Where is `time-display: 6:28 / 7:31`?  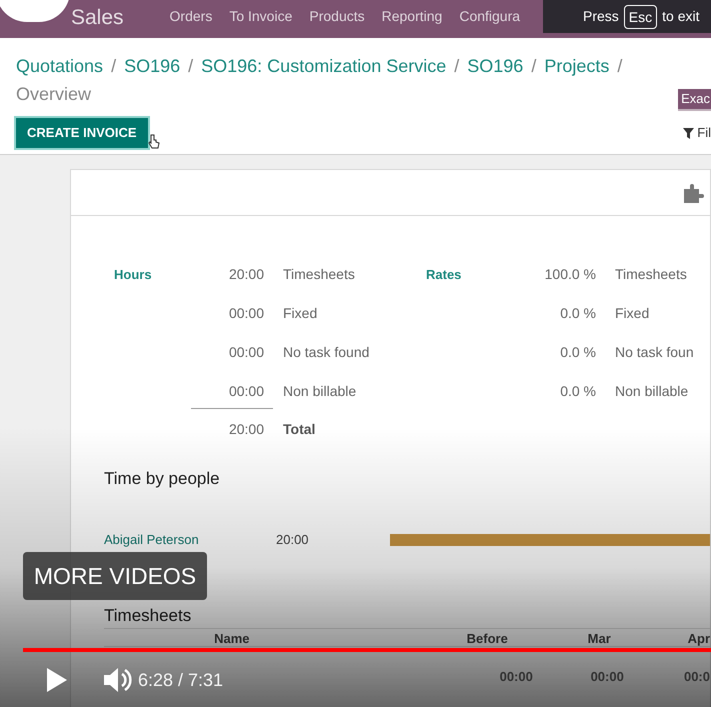 time-display: 6:28 / 7:31 is located at coordinates (181, 680).